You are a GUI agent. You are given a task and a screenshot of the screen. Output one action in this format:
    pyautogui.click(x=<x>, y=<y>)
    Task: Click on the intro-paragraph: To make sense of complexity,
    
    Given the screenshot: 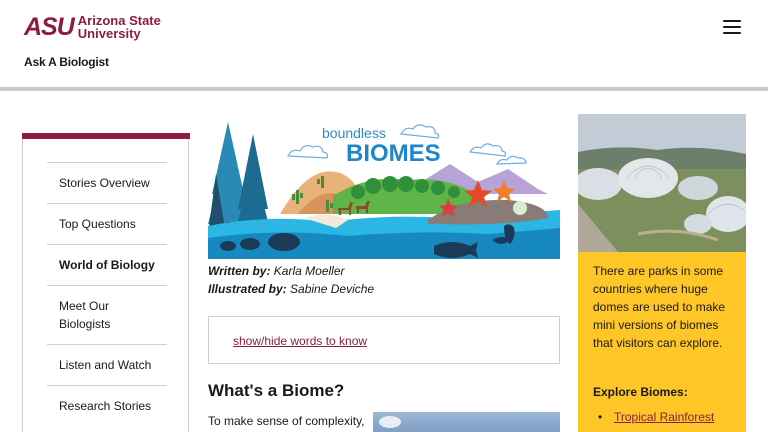 What is the action you would take?
    pyautogui.click(x=286, y=421)
    